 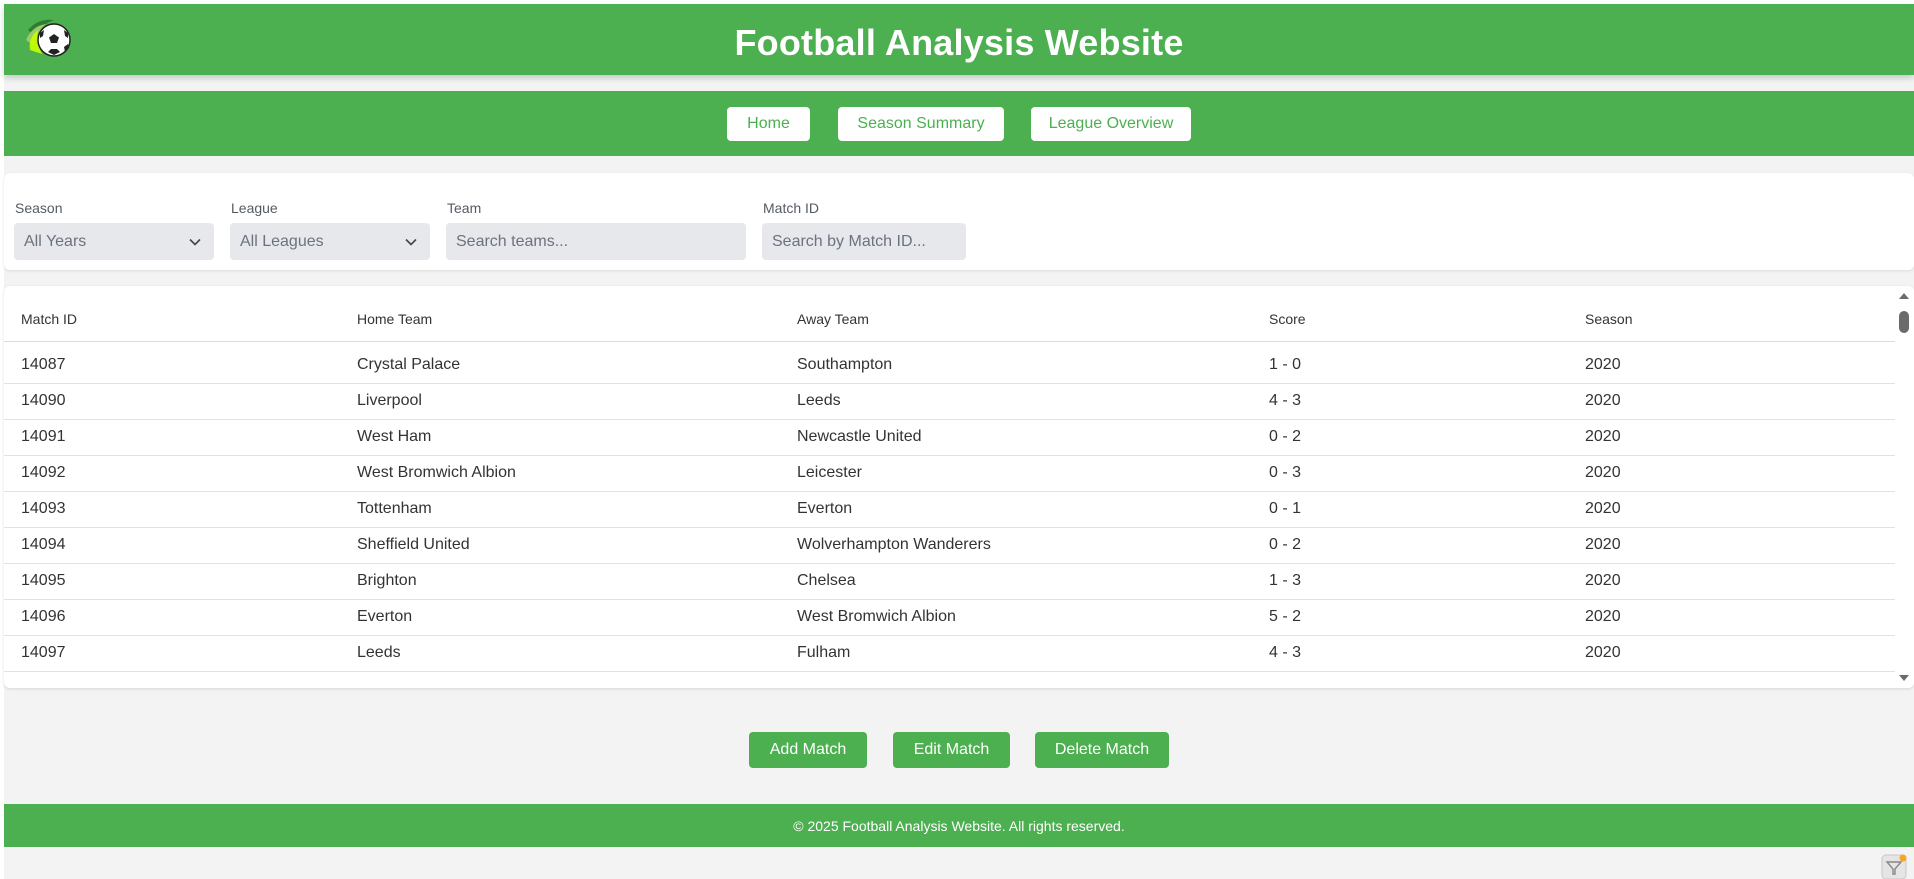 What do you see at coordinates (825, 508) in the screenshot?
I see `cell-away-team: Everton` at bounding box center [825, 508].